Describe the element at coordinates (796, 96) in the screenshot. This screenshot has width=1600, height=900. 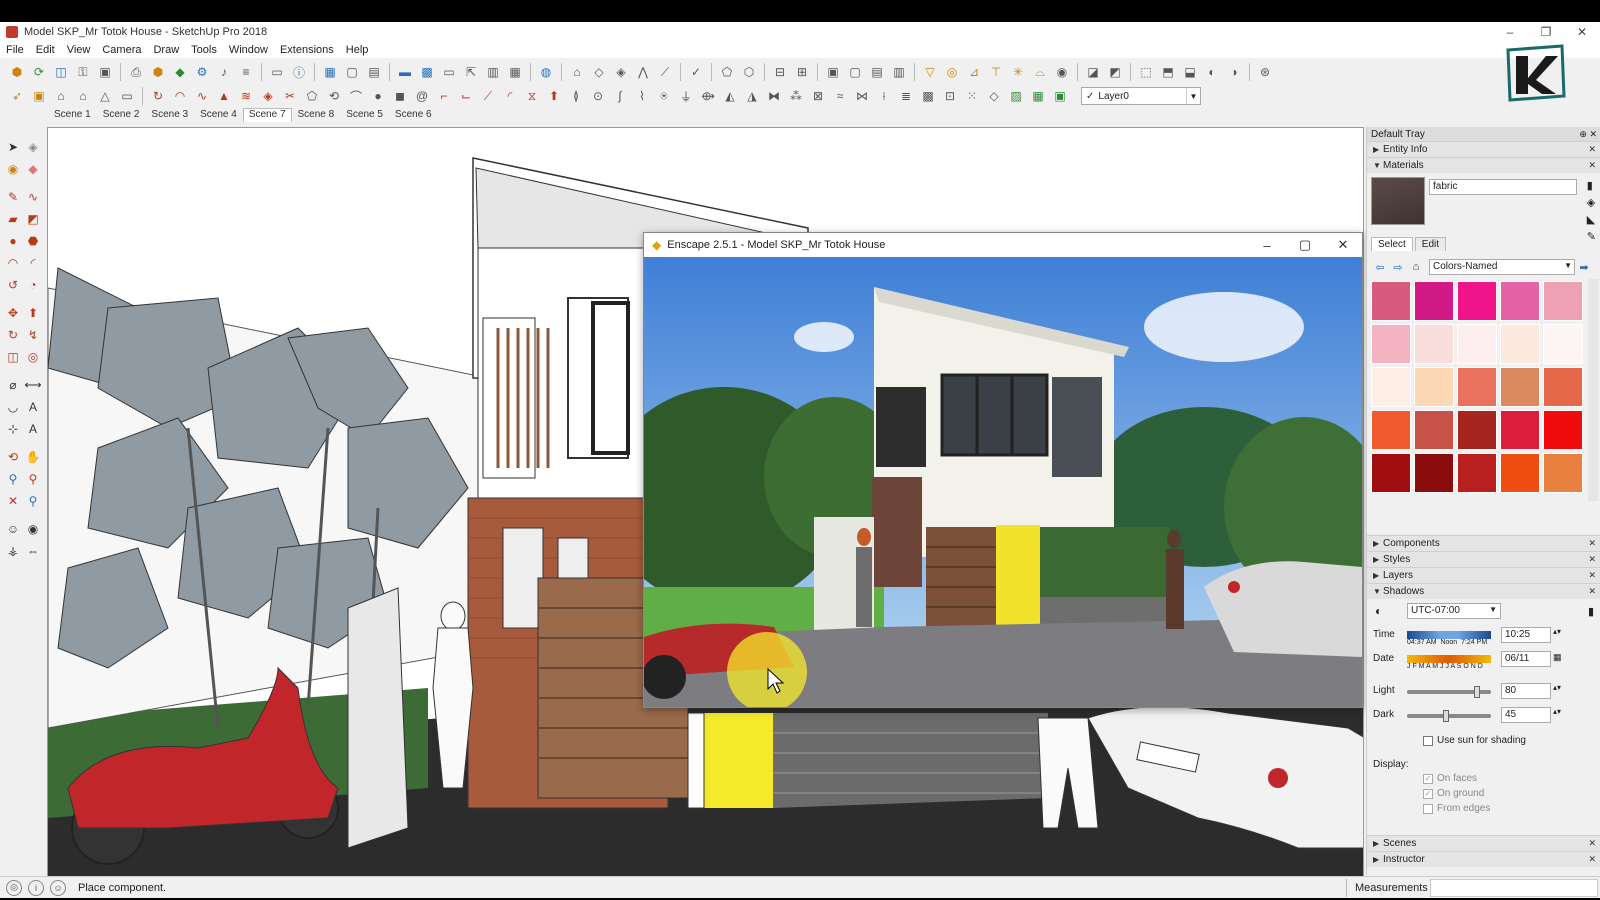
I see `array-icon: ⁂` at that location.